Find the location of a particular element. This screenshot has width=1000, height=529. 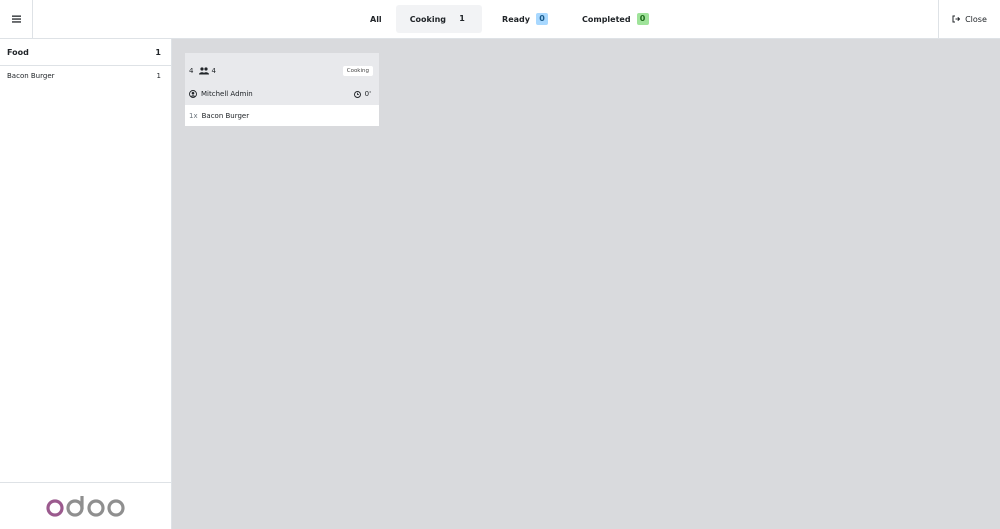

order-line-product: Bacon Burger is located at coordinates (225, 115).